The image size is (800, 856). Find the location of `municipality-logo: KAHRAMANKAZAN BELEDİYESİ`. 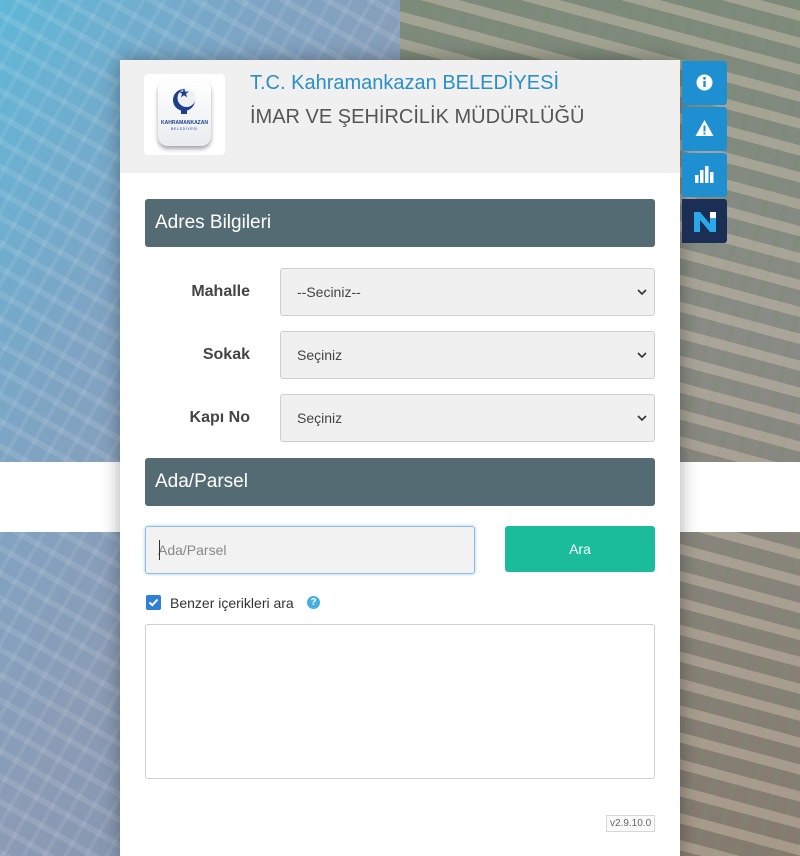

municipality-logo: KAHRAMANKAZAN BELEDİYESİ is located at coordinates (184, 114).